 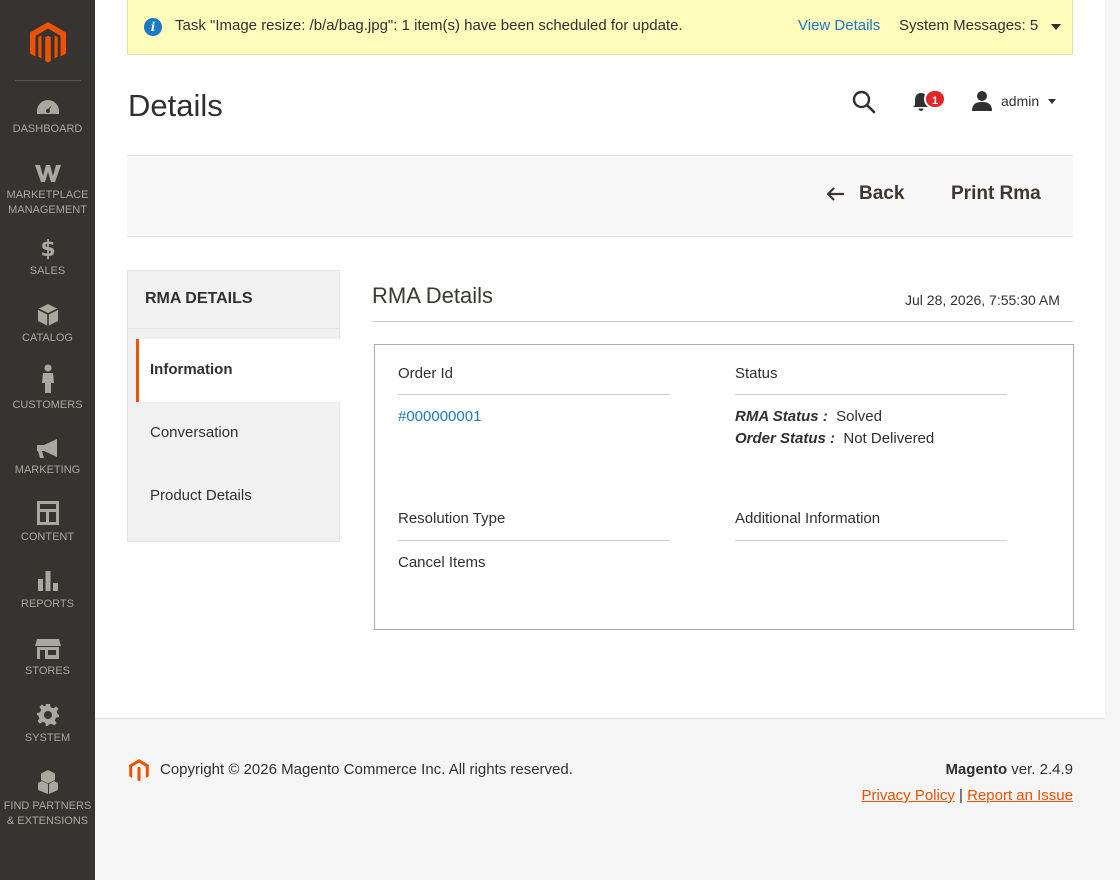 What do you see at coordinates (47, 604) in the screenshot?
I see `sidebar-item-label: REPORTS` at bounding box center [47, 604].